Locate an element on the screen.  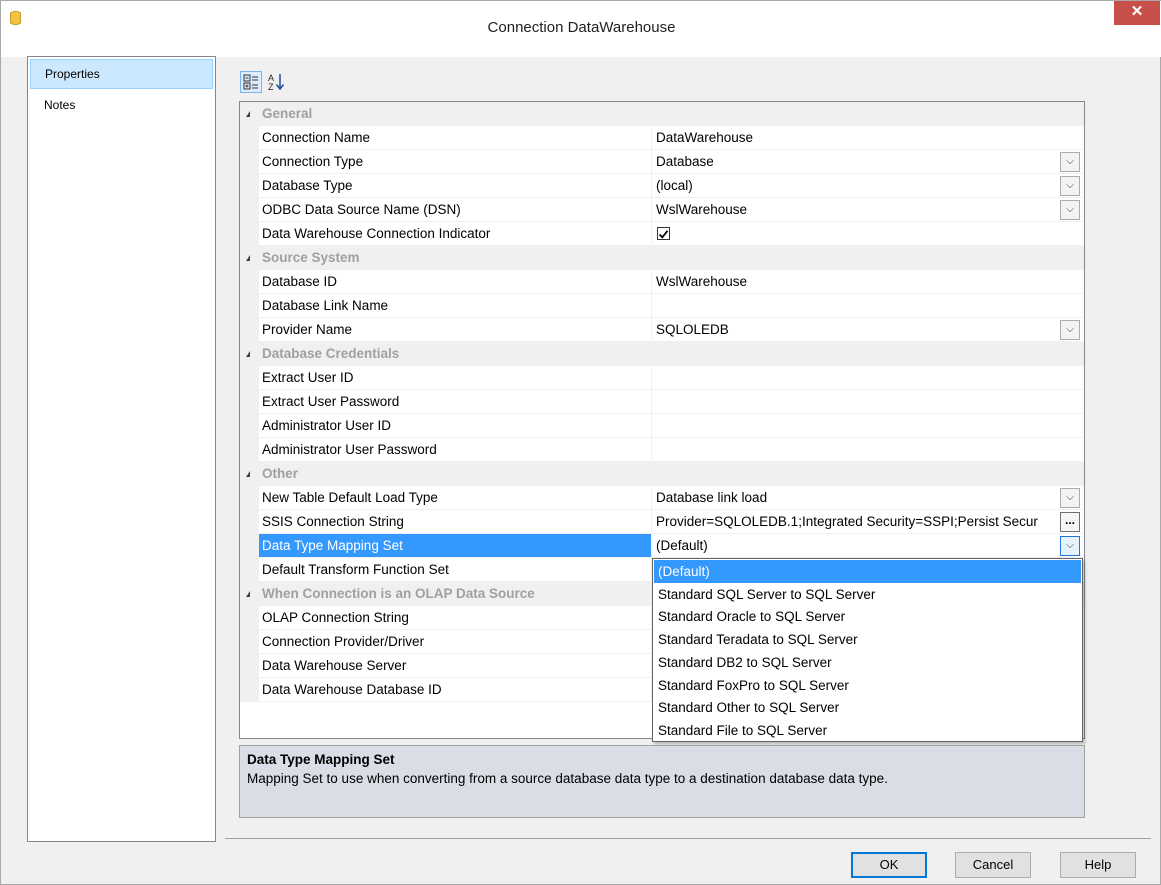
property-name: Administrator User ID is located at coordinates (455, 426).